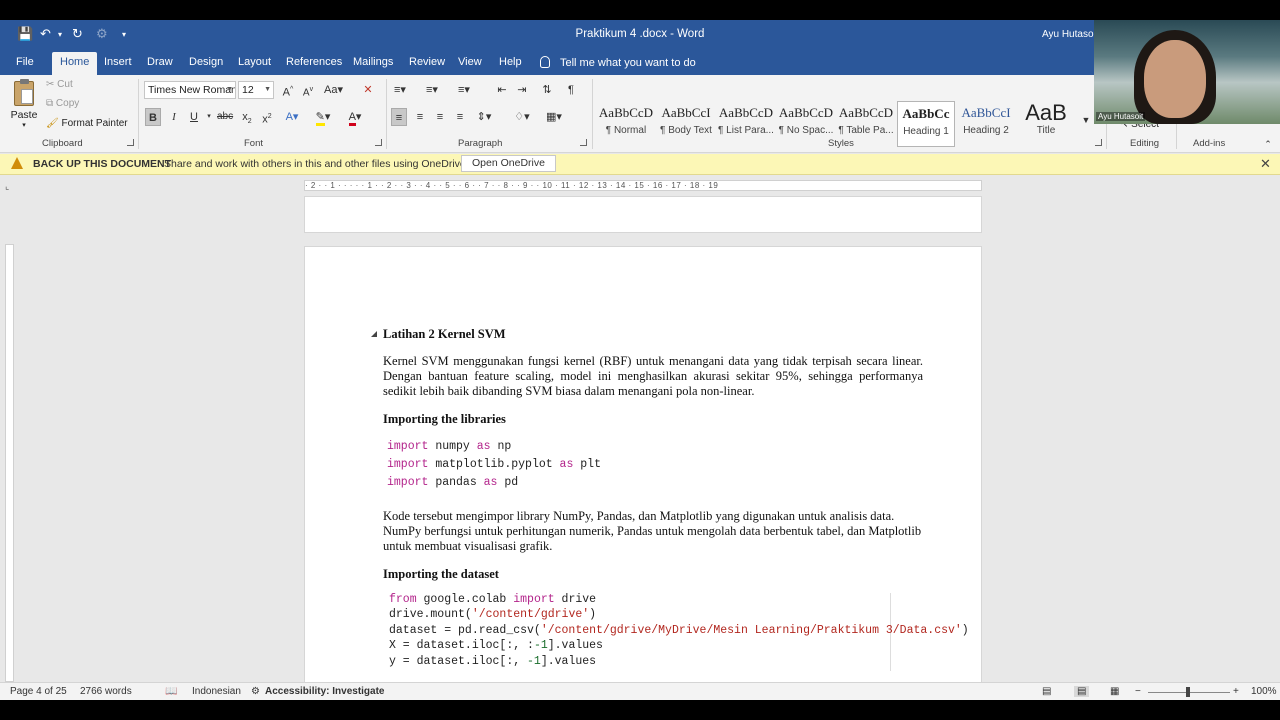 The width and height of the screenshot is (1280, 720). What do you see at coordinates (460, 117) in the screenshot?
I see `justify-icon: ≡` at bounding box center [460, 117].